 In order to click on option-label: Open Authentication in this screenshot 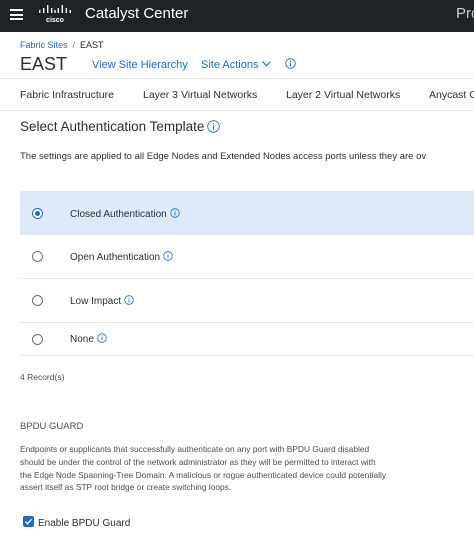, I will do `click(121, 257)`.